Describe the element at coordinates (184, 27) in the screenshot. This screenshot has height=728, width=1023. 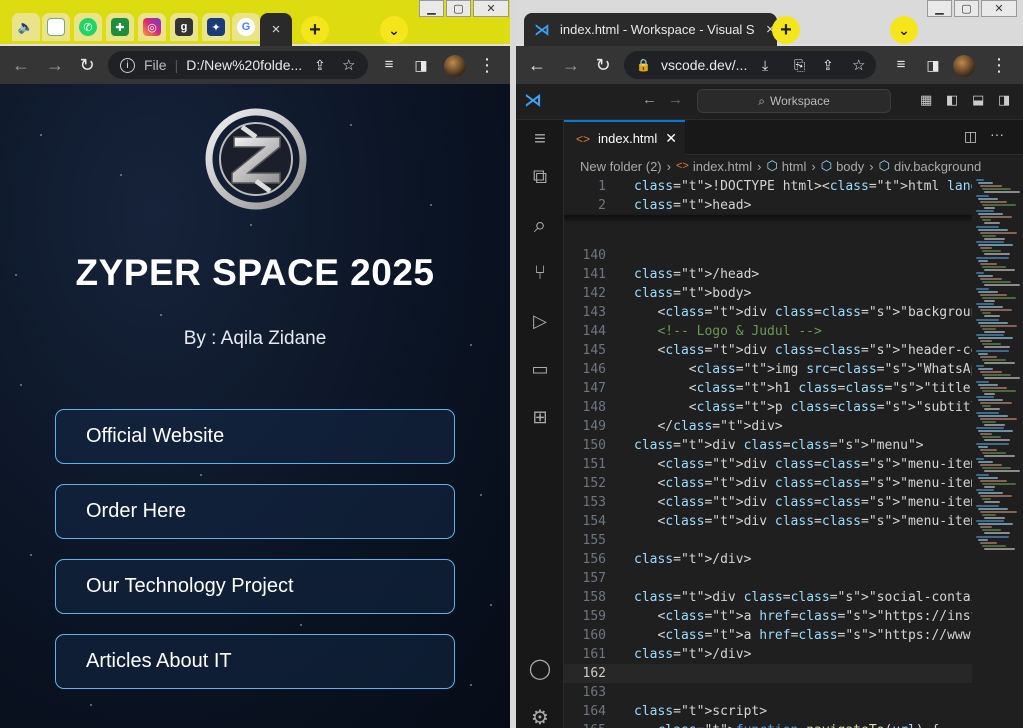
I see `pinned-tab-g: g` at that location.